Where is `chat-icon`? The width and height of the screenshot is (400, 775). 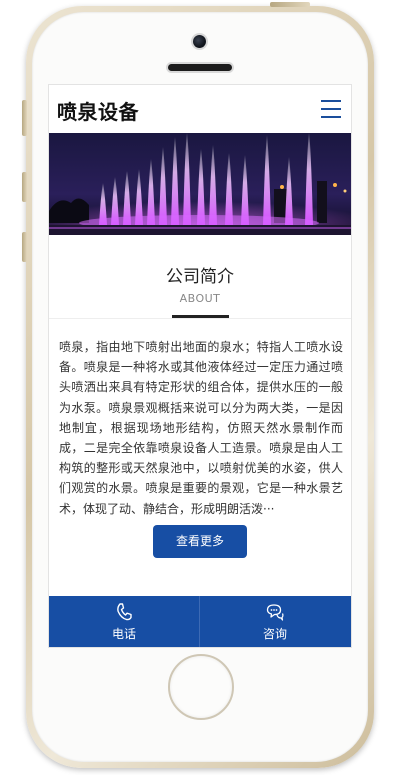
chat-icon is located at coordinates (275, 612).